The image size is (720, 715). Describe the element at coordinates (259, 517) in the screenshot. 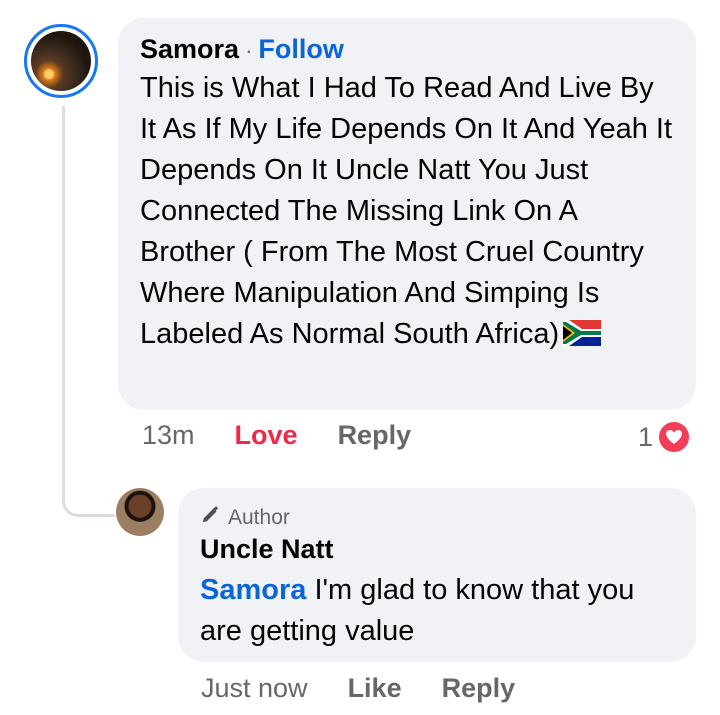

I see `author-badge-label: Author` at that location.